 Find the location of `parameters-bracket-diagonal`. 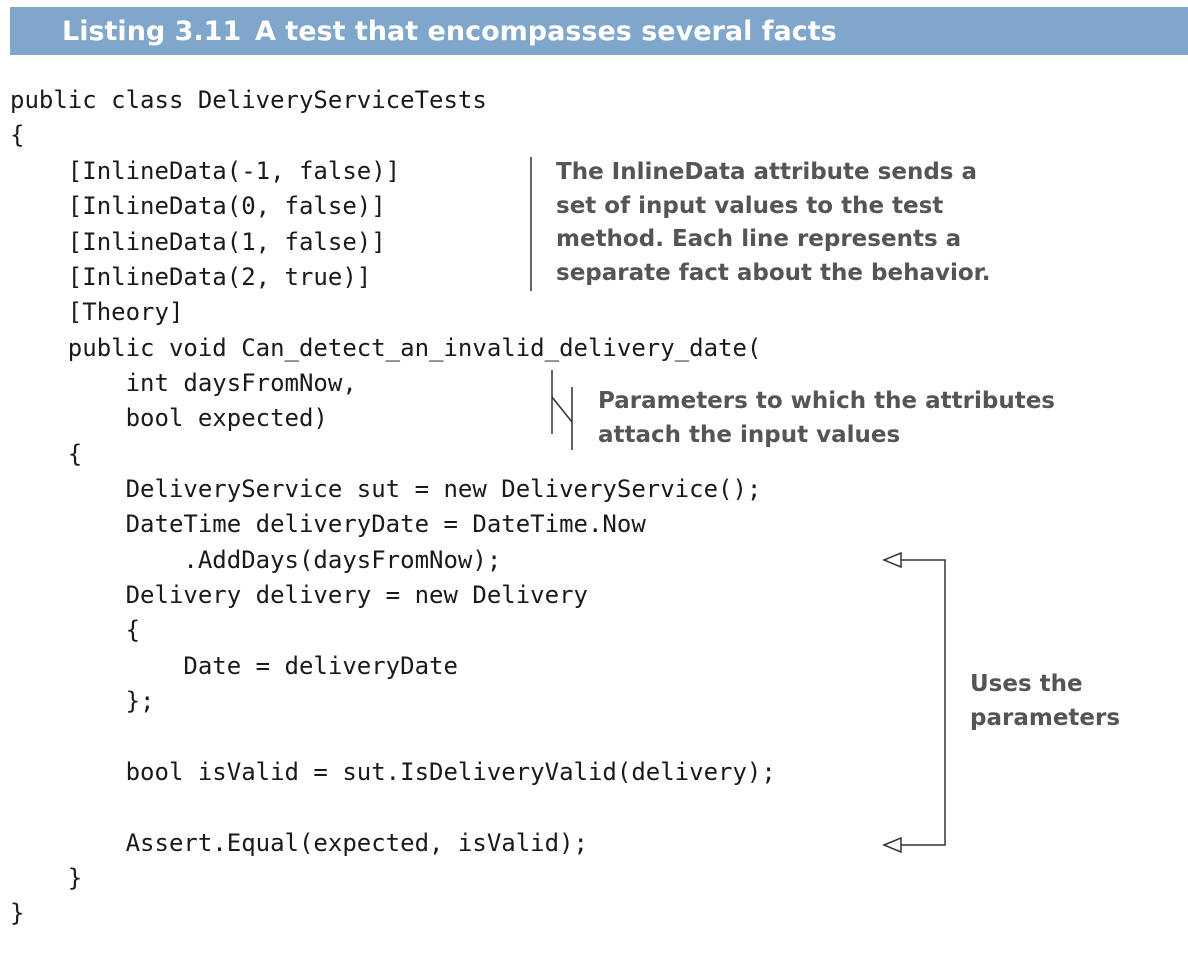

parameters-bracket-diagonal is located at coordinates (562, 409).